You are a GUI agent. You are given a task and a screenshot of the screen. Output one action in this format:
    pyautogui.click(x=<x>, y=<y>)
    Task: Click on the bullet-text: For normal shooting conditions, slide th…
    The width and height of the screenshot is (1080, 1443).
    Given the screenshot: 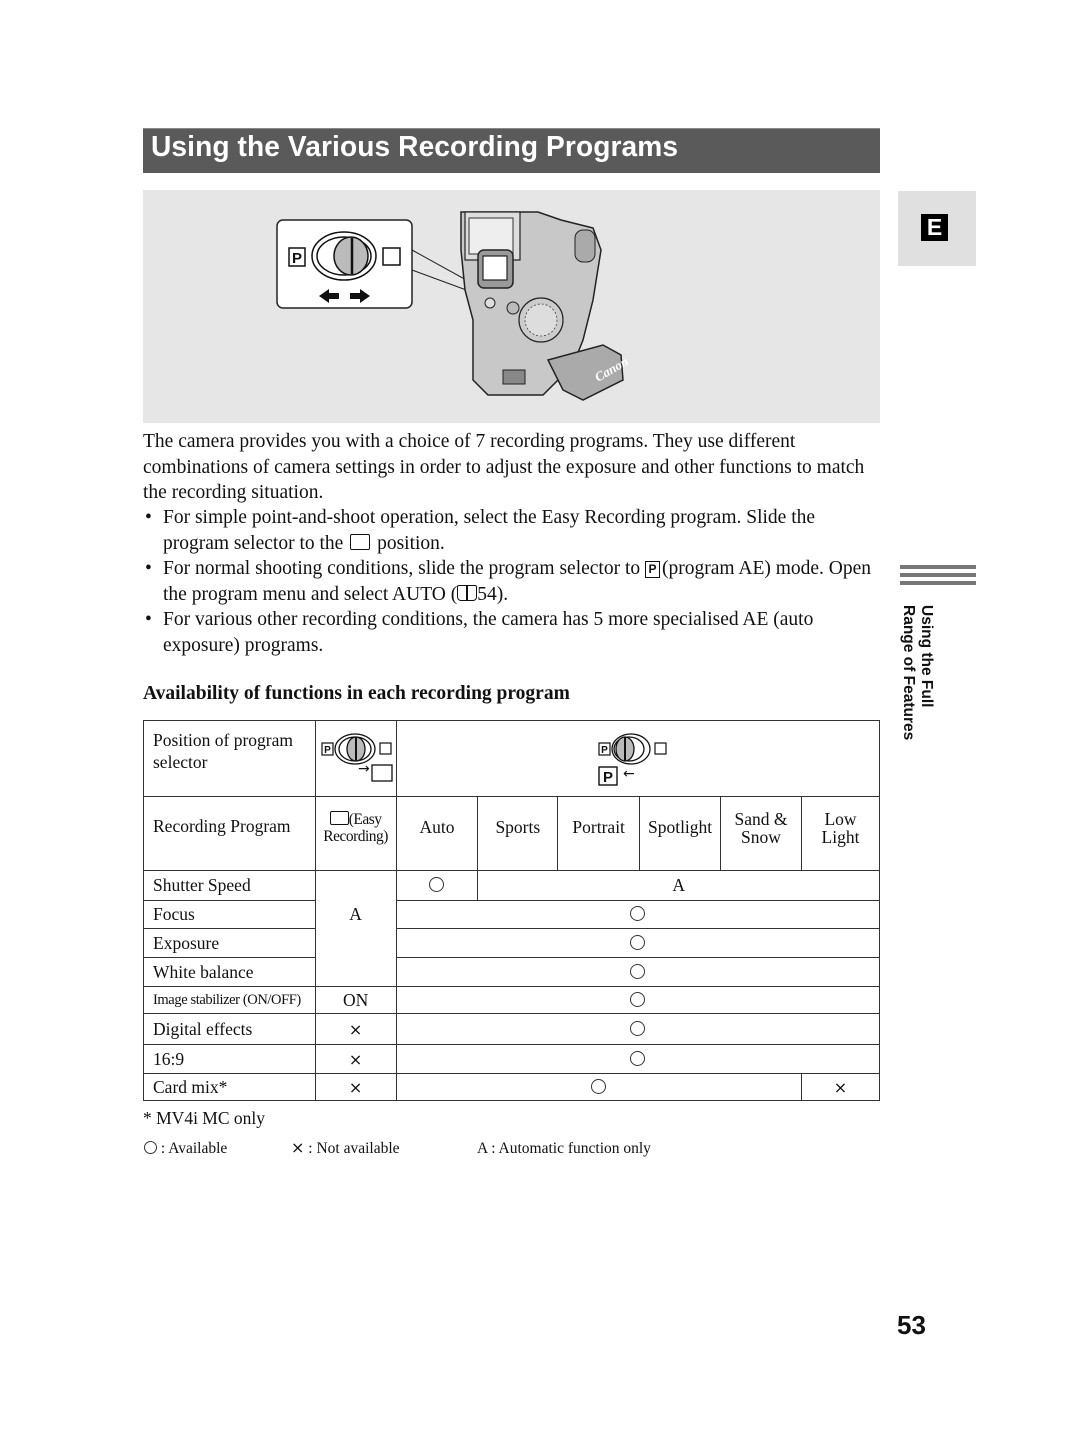 What is the action you would take?
    pyautogui.click(x=402, y=568)
    